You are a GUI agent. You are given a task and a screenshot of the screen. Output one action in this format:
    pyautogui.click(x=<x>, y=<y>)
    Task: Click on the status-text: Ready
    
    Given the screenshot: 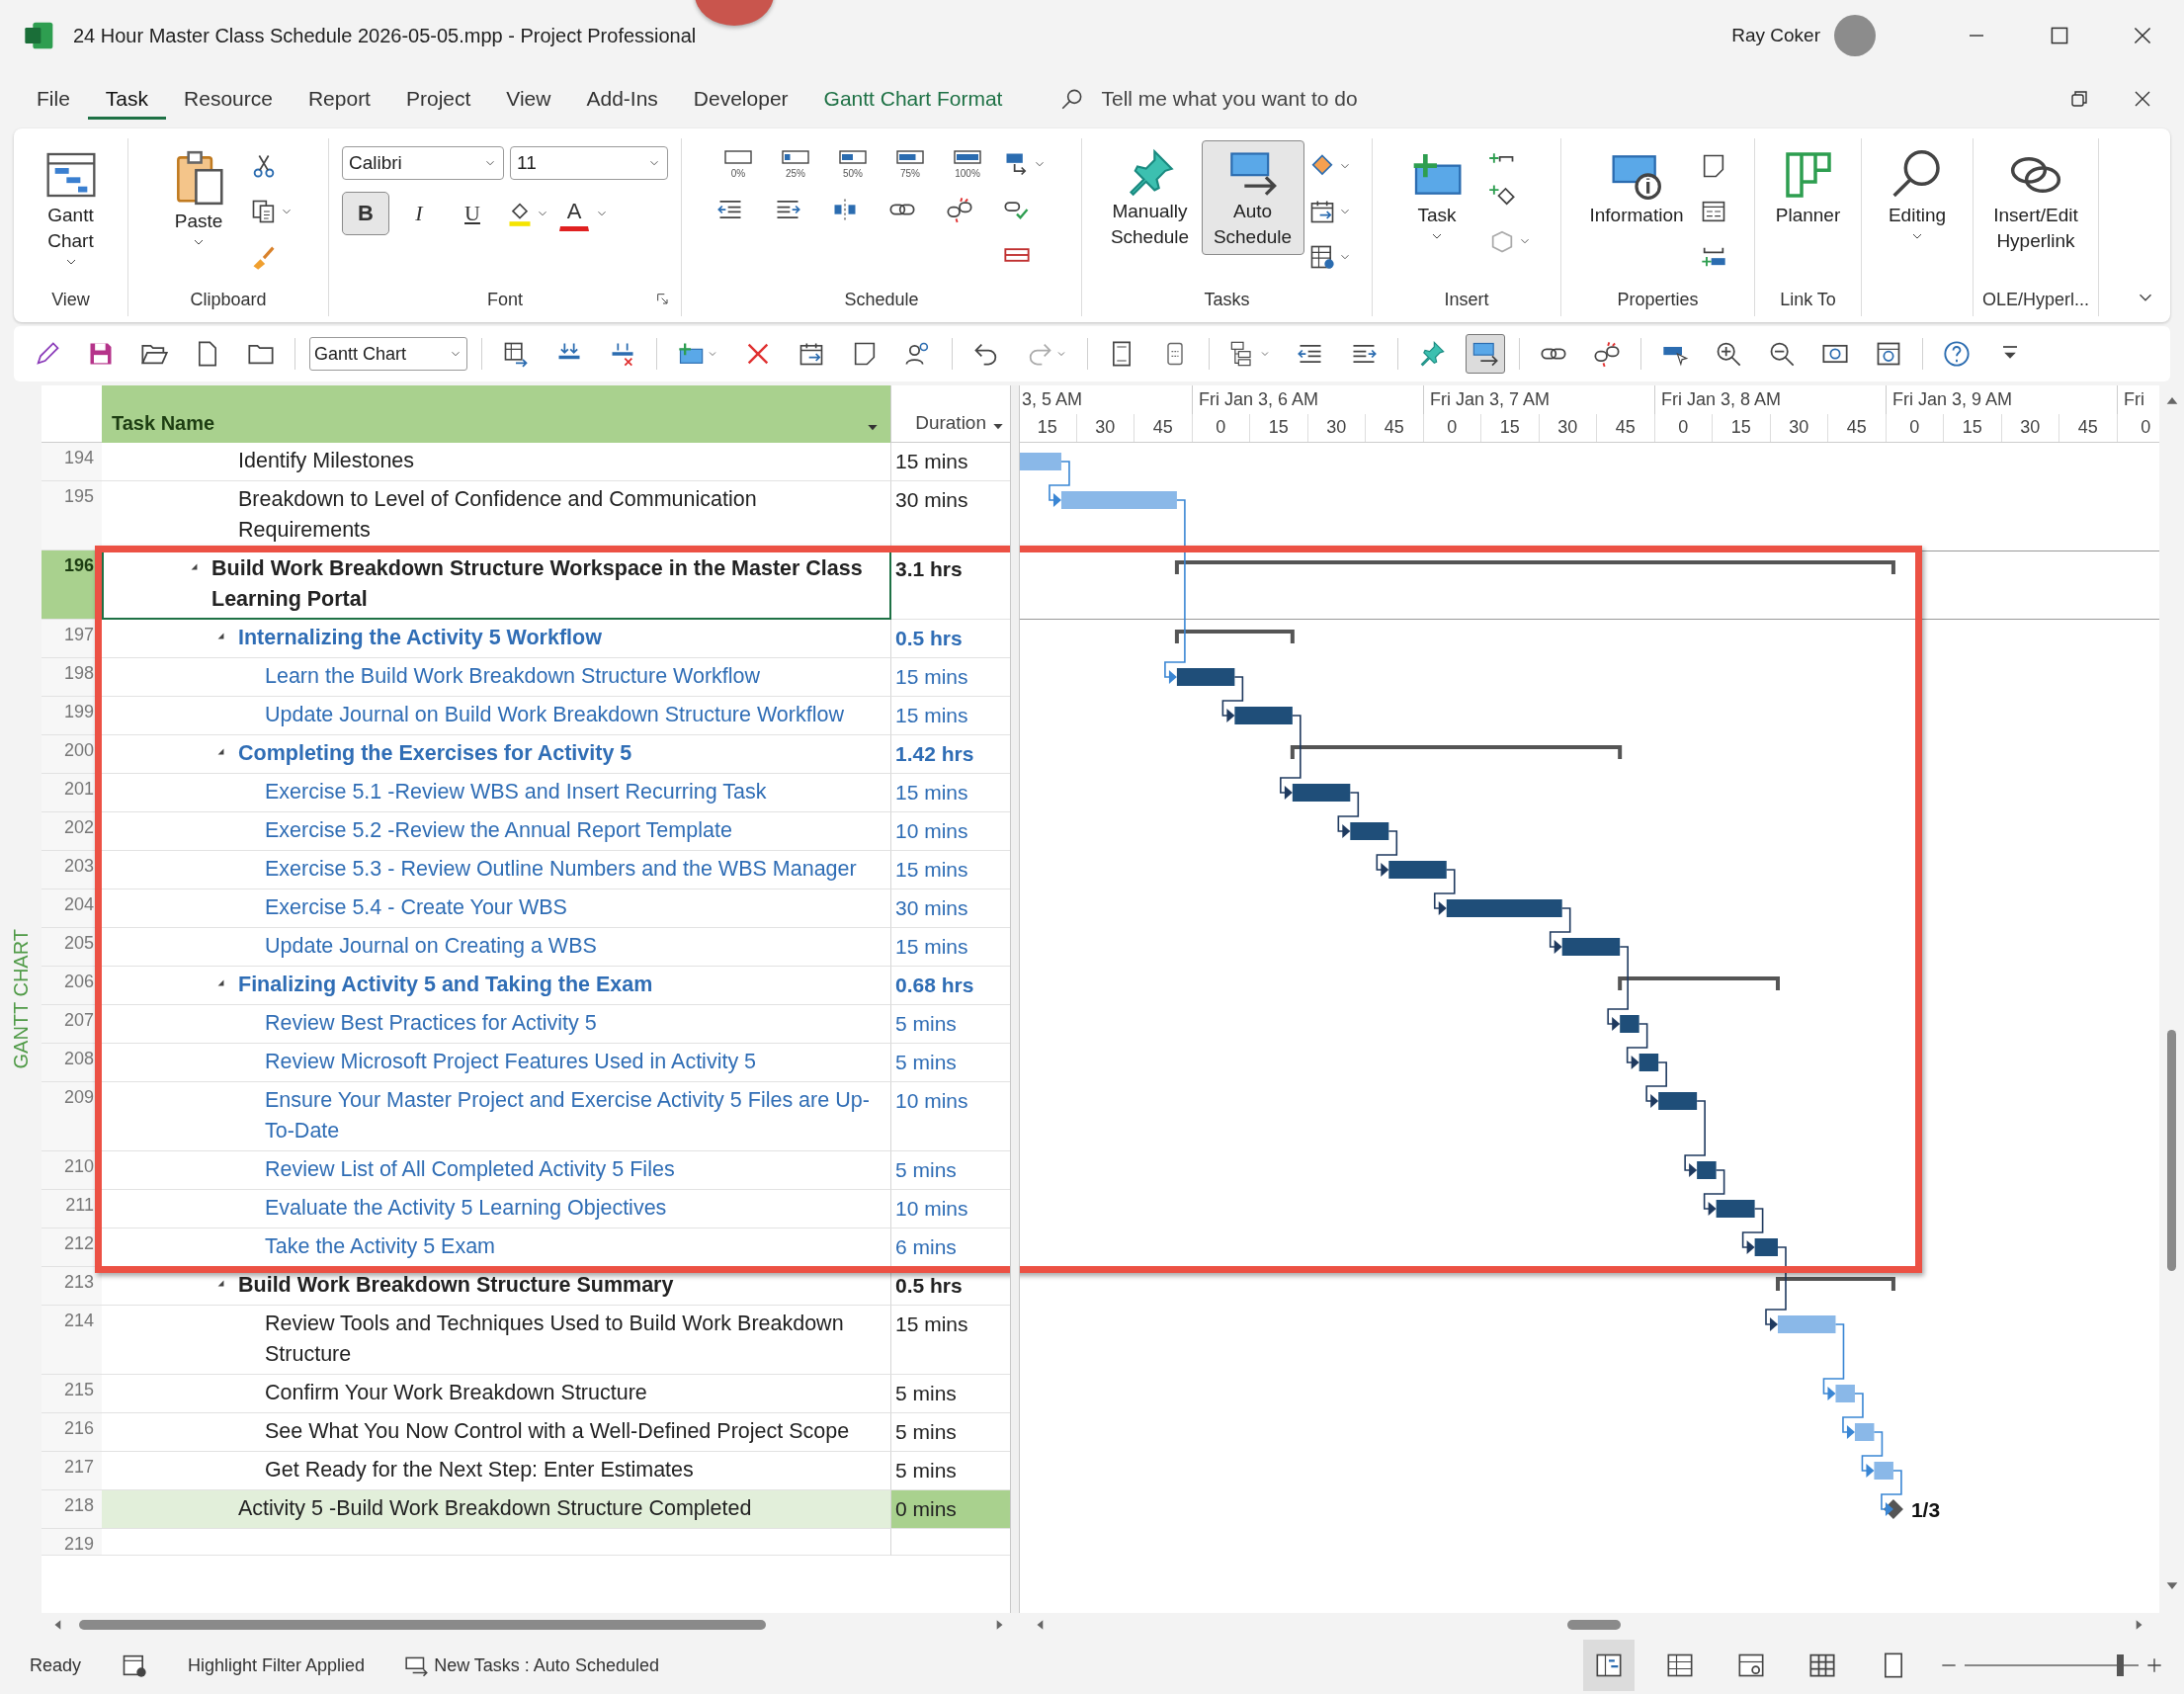 What is the action you would take?
    pyautogui.click(x=56, y=1665)
    